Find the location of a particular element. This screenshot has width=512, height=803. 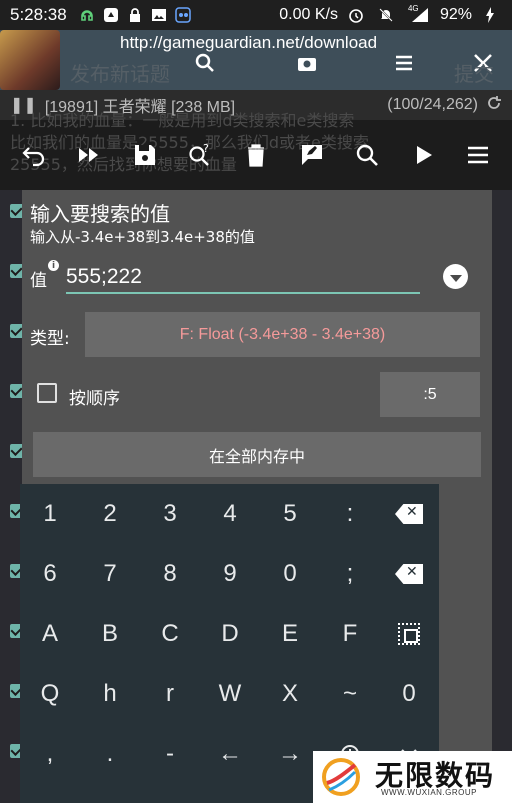

background-submit: 提交 is located at coordinates (474, 72).